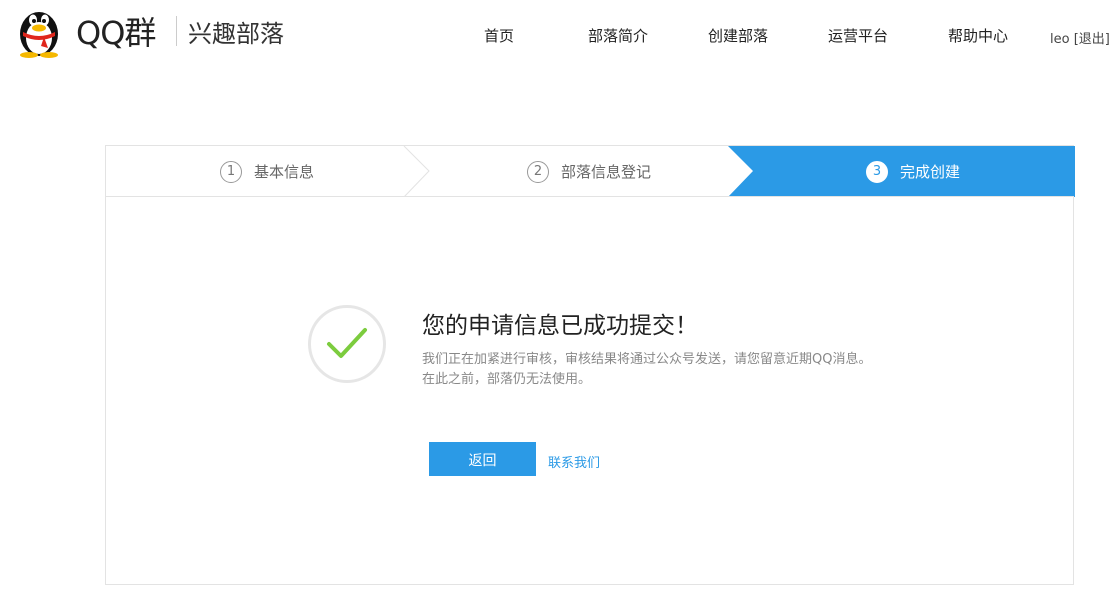  What do you see at coordinates (1092, 39) in the screenshot?
I see `logout-link: [退出]` at bounding box center [1092, 39].